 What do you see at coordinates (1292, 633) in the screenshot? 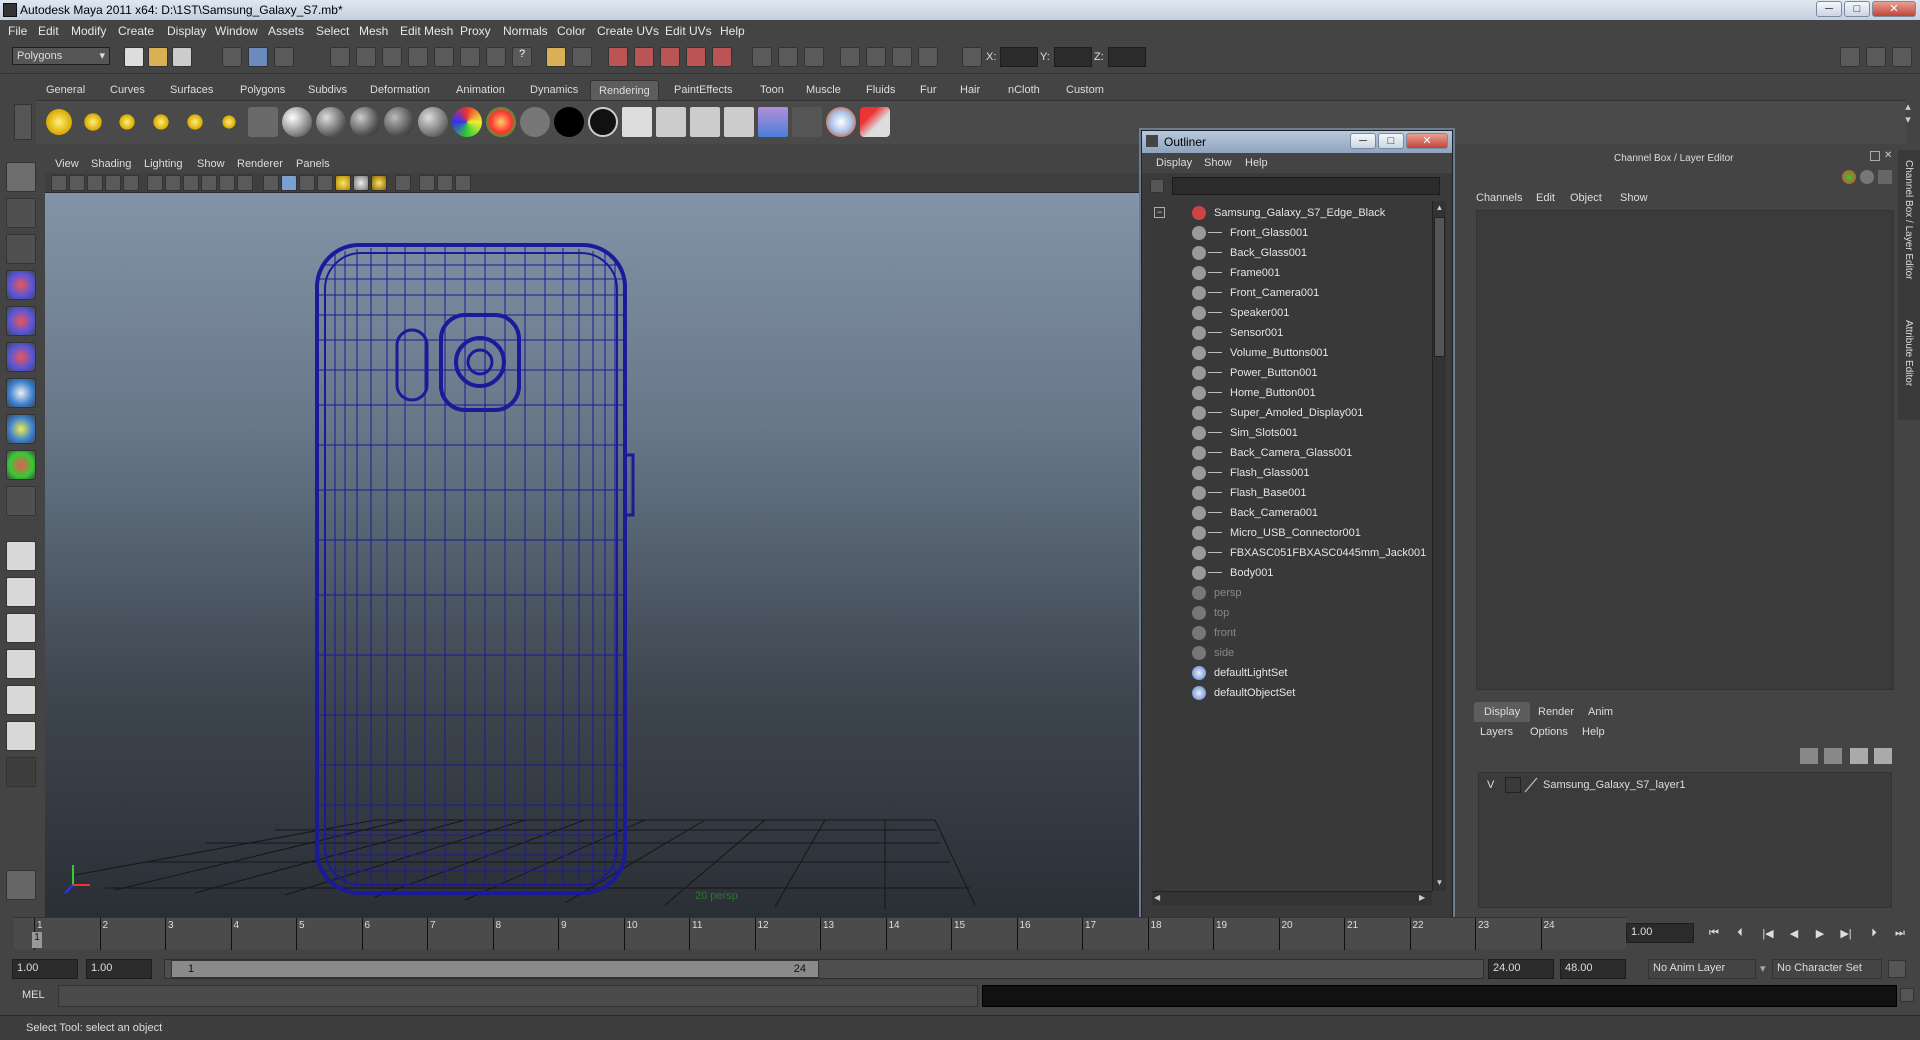
I see `outliner-item-camera: front` at bounding box center [1292, 633].